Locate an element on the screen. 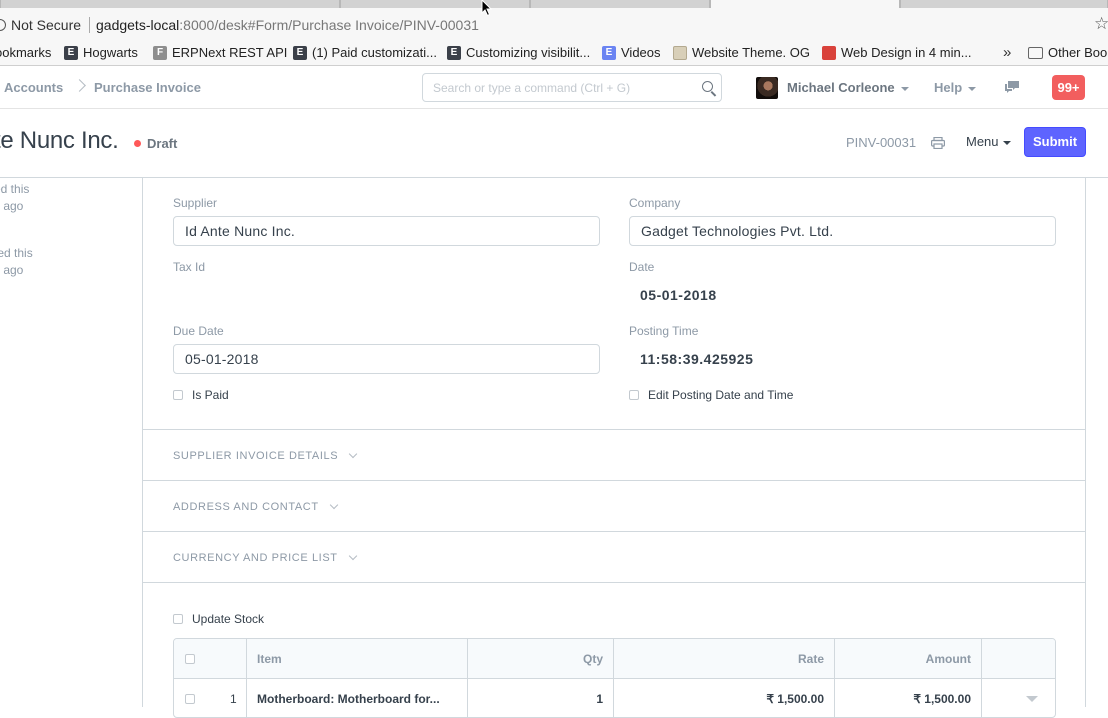 The height and width of the screenshot is (718, 1108). search-icon is located at coordinates (707, 86).